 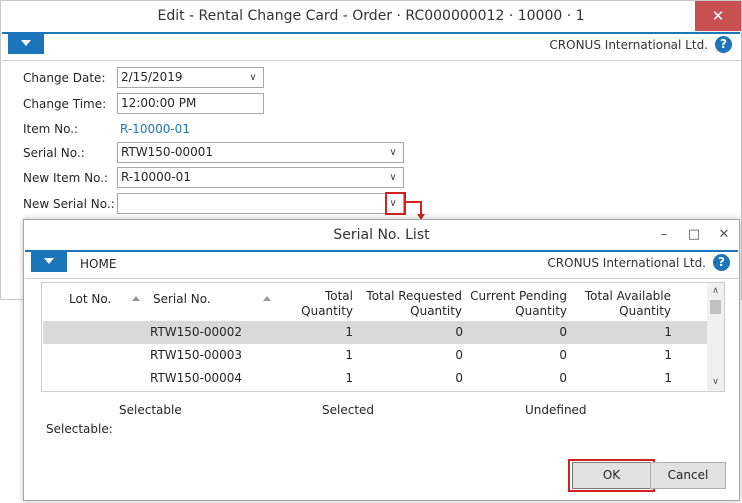 I want to click on serial-no-value: RTW150-00001, so click(x=167, y=152).